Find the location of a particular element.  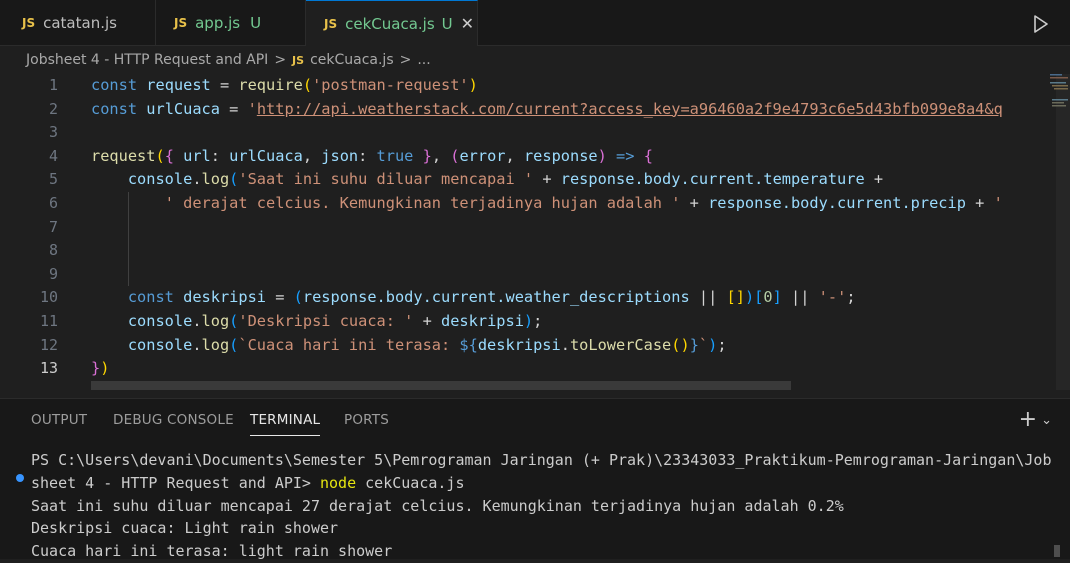

line-number: 7 is located at coordinates (53, 226).